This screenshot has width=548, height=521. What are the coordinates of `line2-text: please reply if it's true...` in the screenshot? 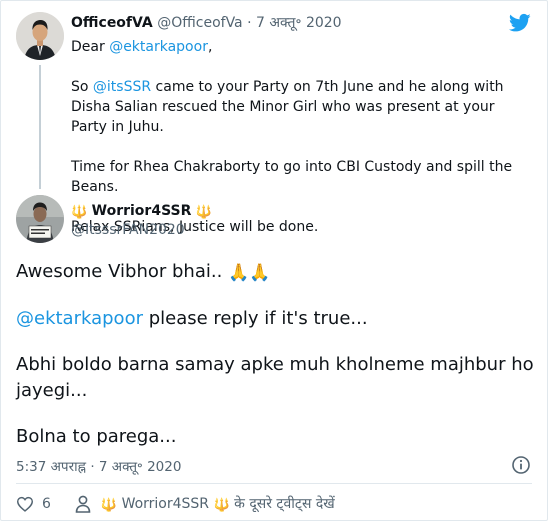 It's located at (258, 318).